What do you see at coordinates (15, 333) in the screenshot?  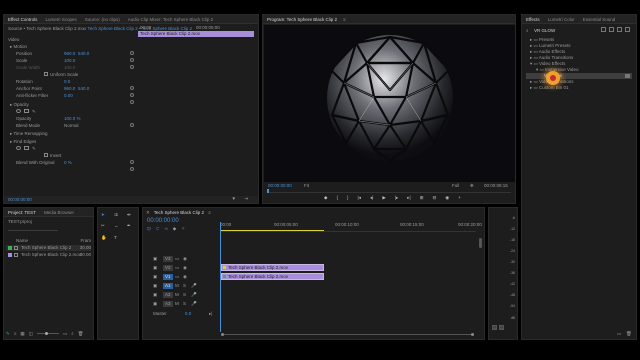 I see `list-view-icon: ≡` at bounding box center [15, 333].